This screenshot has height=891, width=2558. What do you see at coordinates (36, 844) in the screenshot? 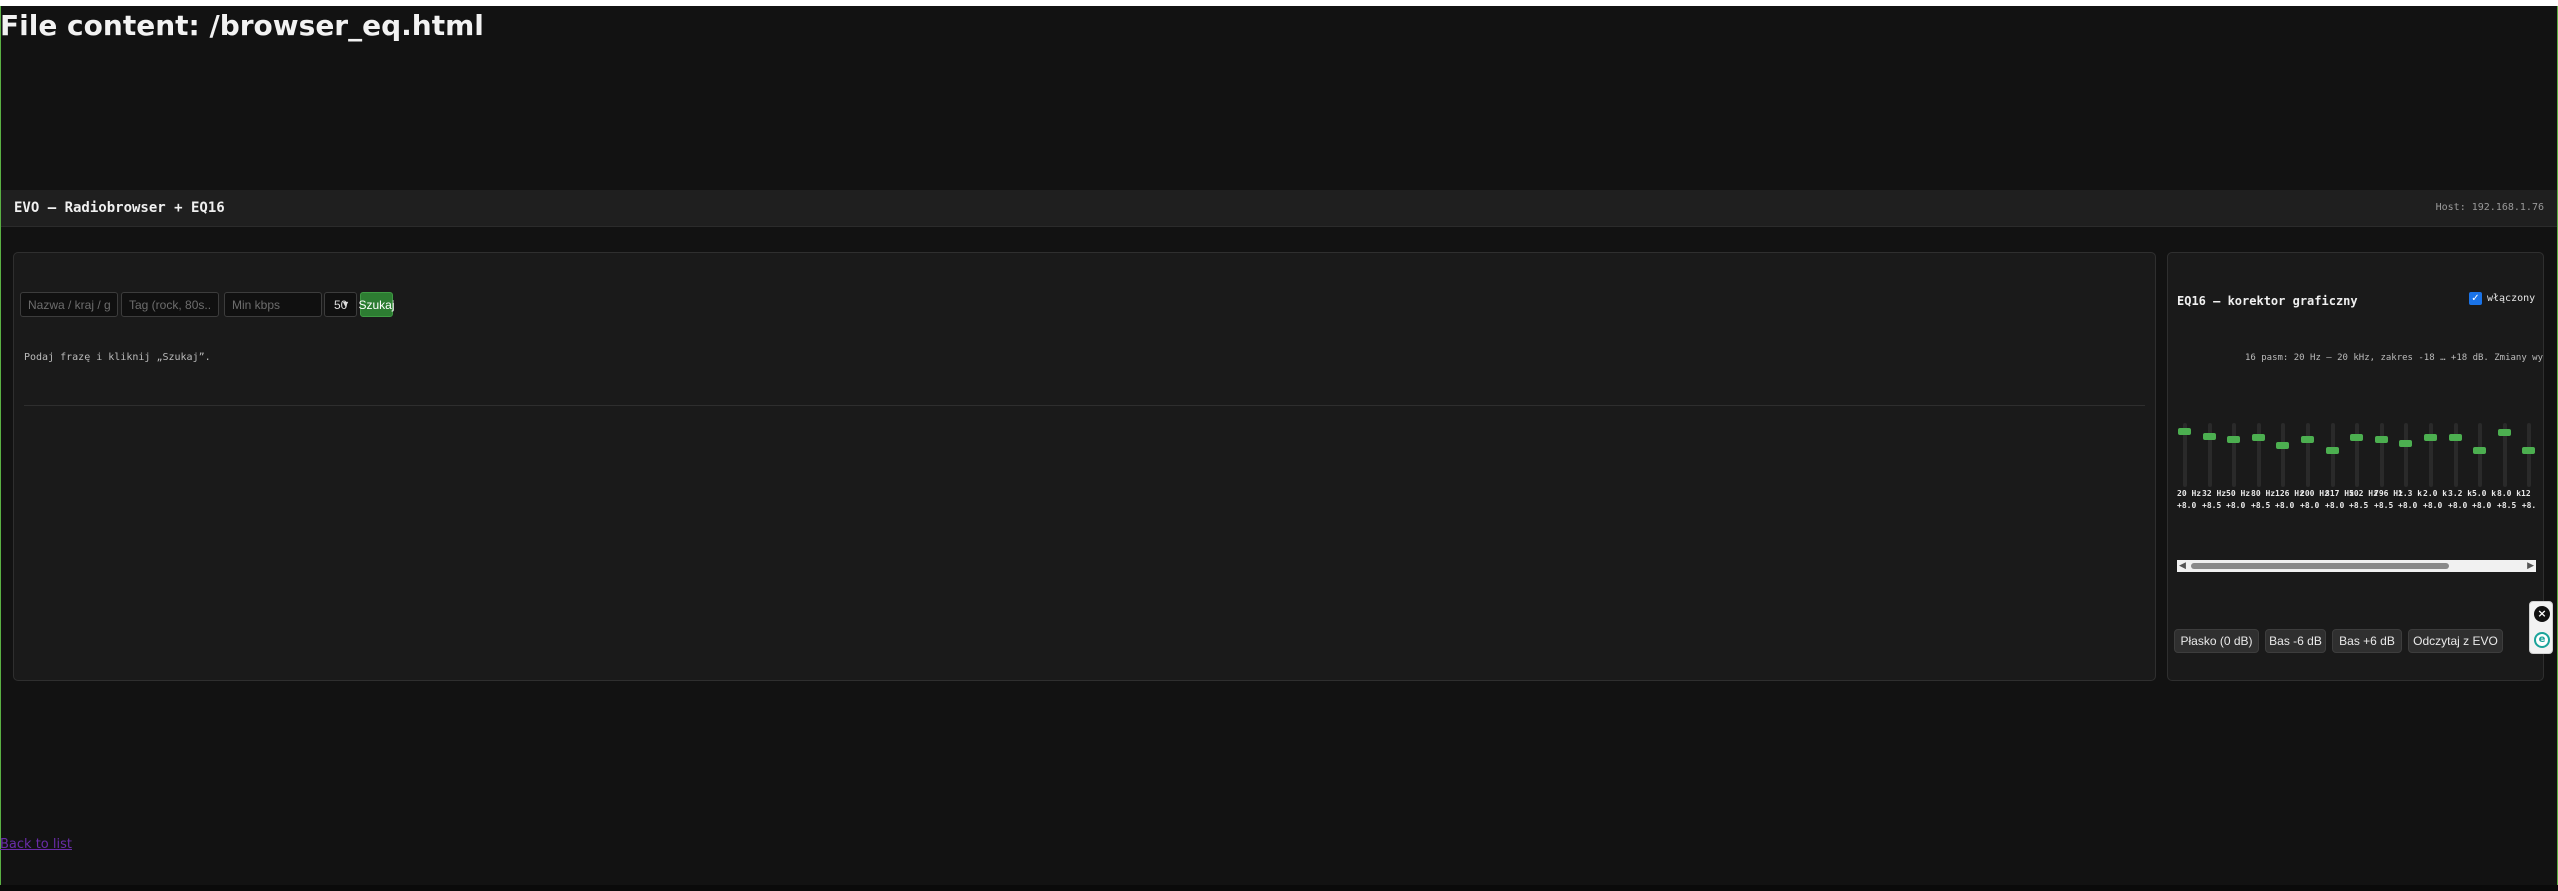
I see `back-to-list-link: Back to list` at bounding box center [36, 844].